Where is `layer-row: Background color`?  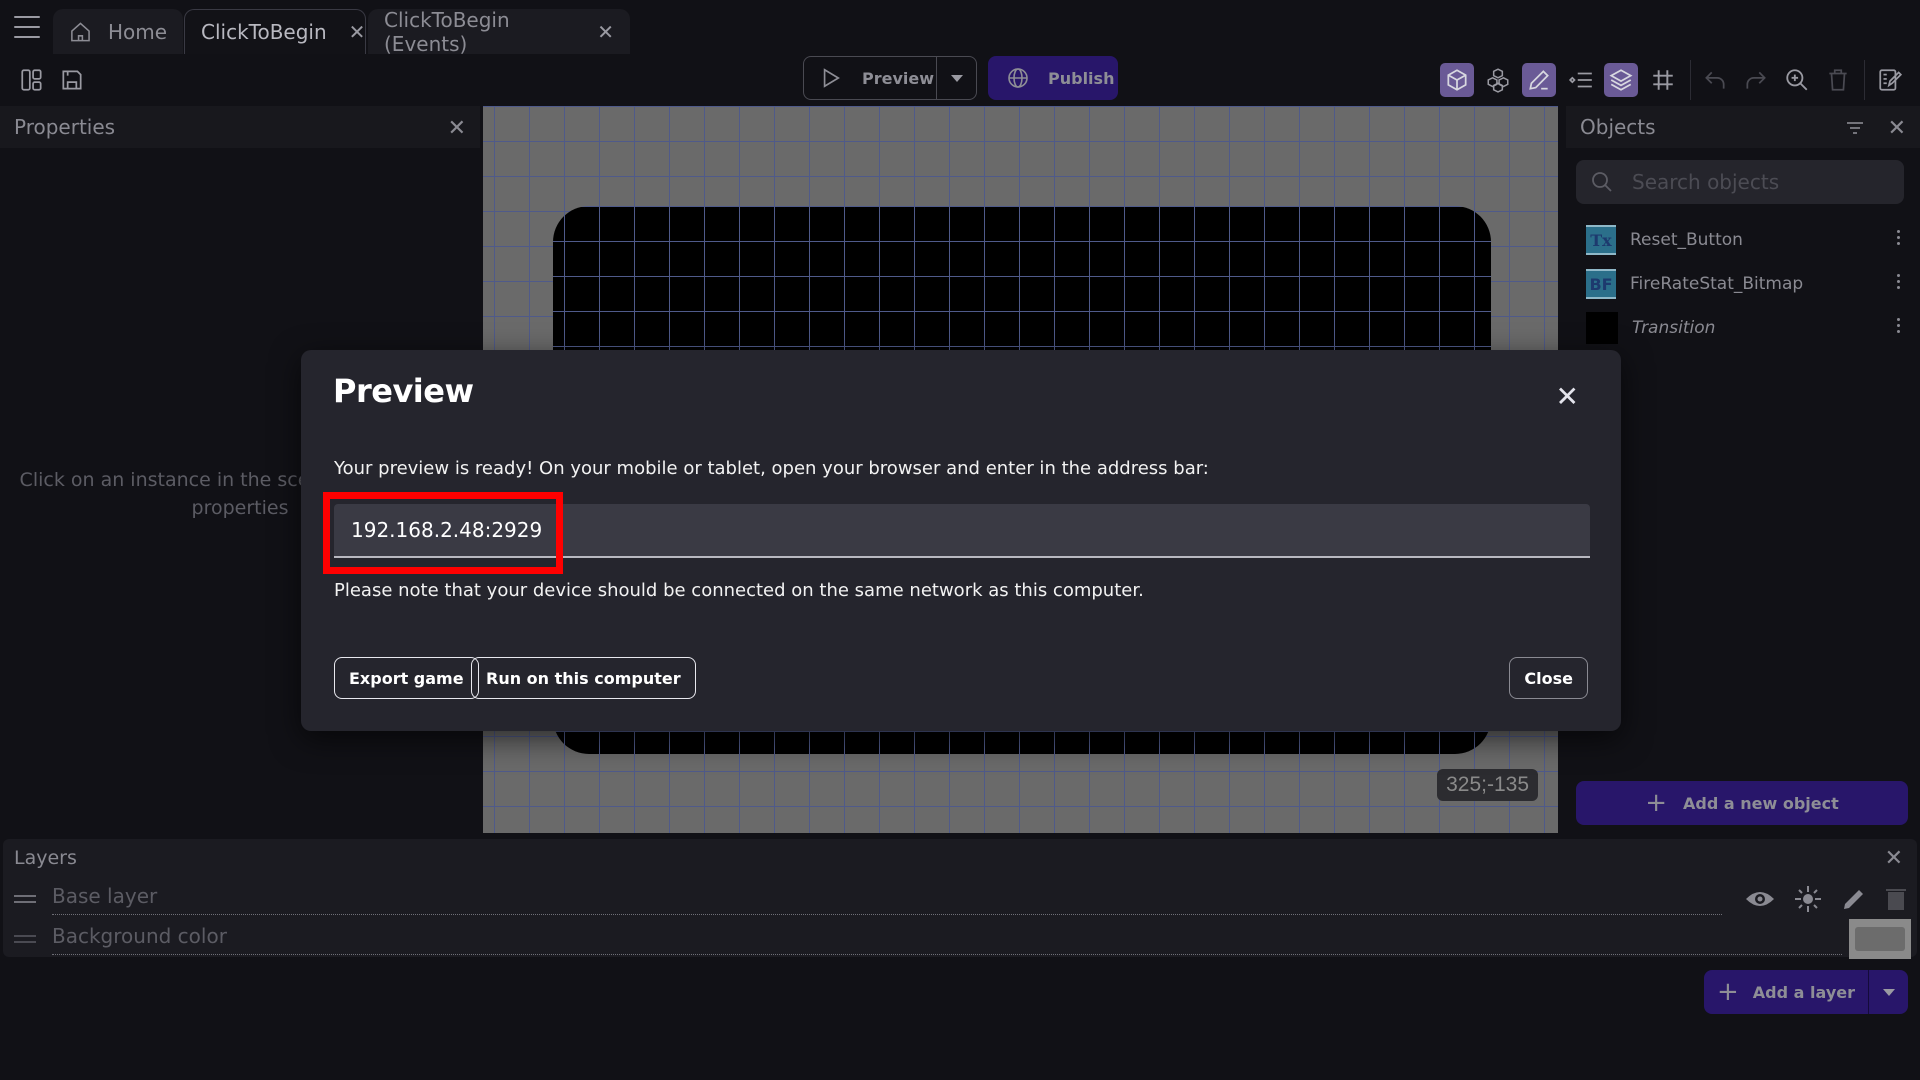 layer-row: Background color is located at coordinates (960, 939).